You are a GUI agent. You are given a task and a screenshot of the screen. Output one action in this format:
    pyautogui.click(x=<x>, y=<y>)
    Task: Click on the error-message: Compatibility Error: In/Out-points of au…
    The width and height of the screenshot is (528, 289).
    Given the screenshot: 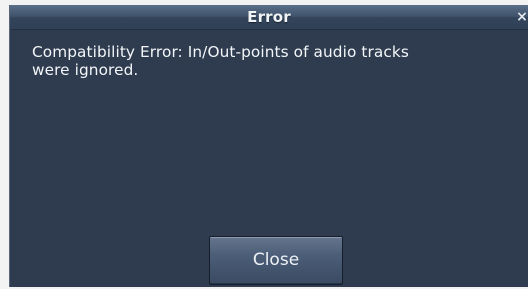 What is the action you would take?
    pyautogui.click(x=272, y=61)
    